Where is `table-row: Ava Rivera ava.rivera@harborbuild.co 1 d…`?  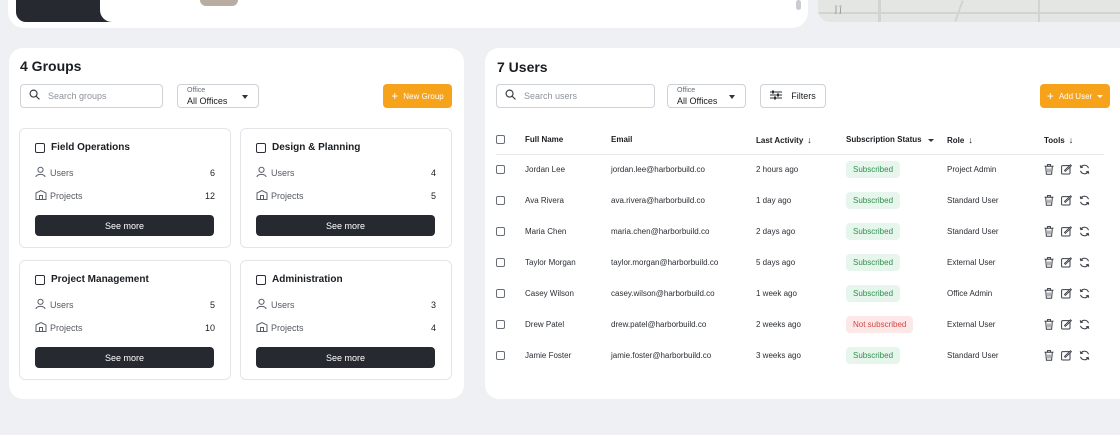
table-row: Ava Rivera ava.rivera@harborbuild.co 1 d… is located at coordinates (800, 200).